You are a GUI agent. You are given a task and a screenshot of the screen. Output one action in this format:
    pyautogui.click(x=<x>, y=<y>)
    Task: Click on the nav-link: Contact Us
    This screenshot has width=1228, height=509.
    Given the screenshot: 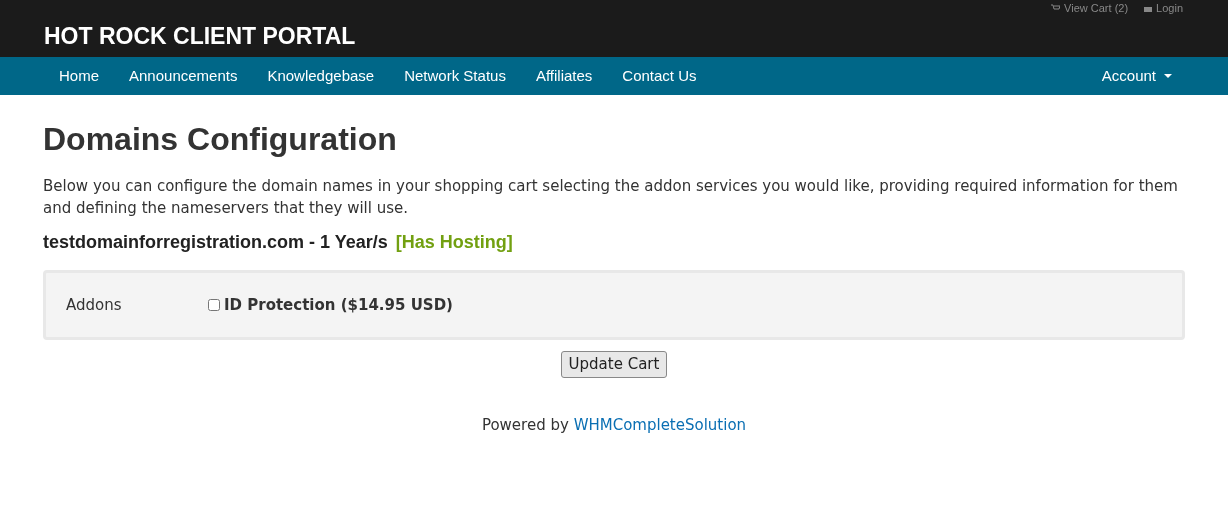 What is the action you would take?
    pyautogui.click(x=659, y=76)
    